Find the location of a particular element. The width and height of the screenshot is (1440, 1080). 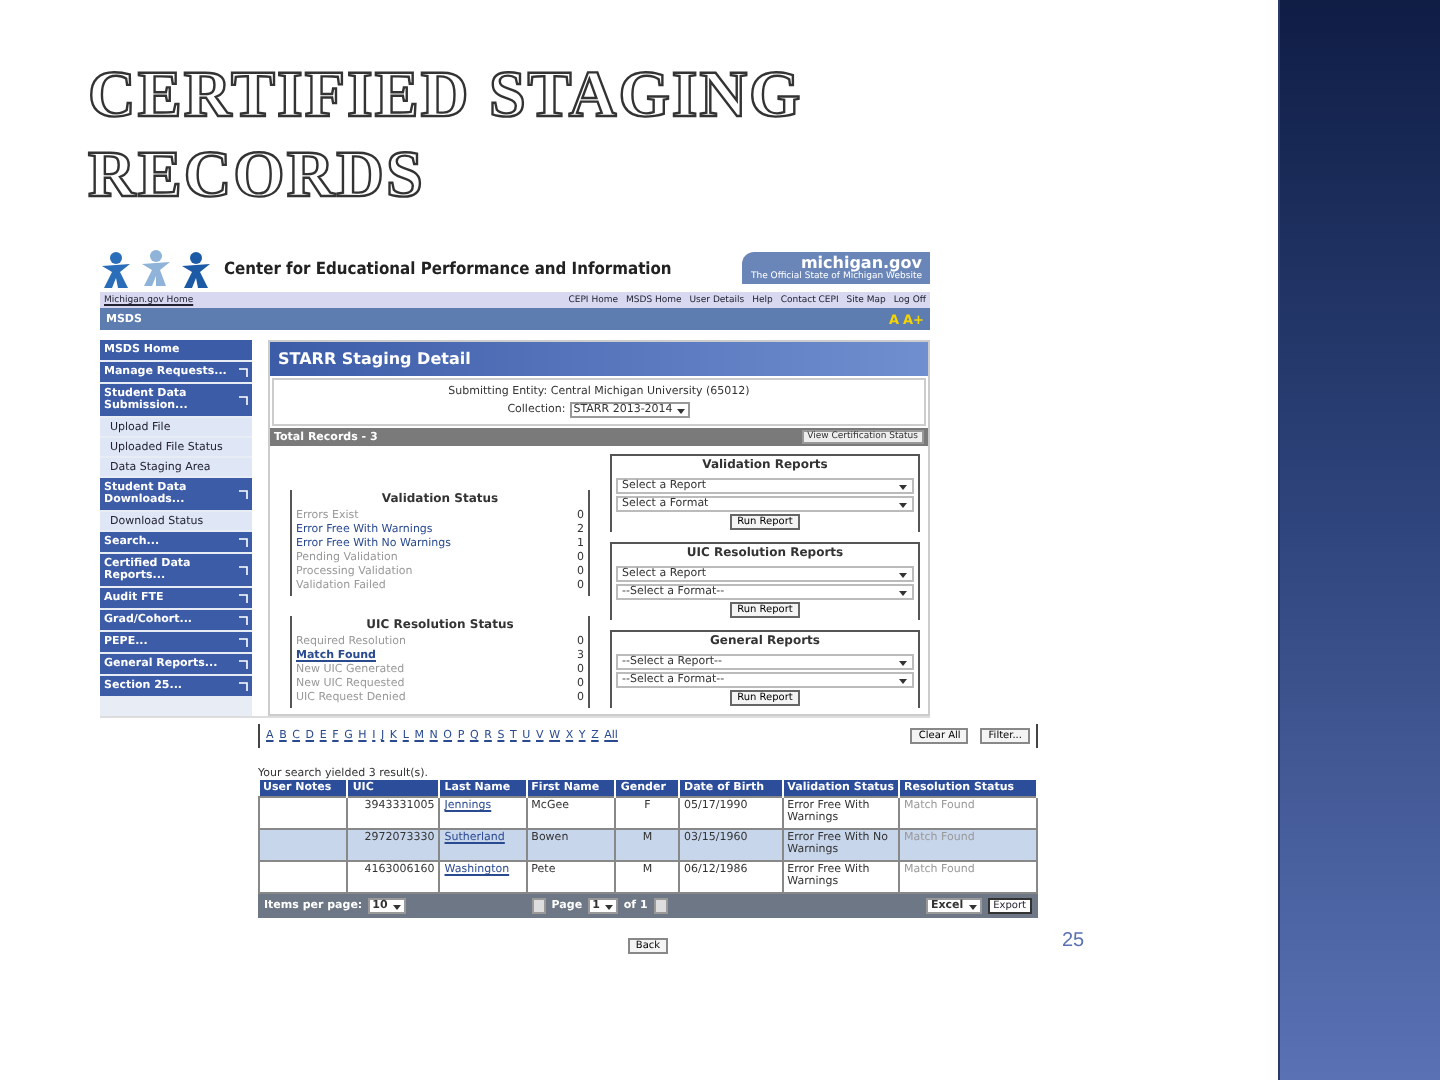

slide-title: CERTIFIED STAGING RECORDS is located at coordinates (446, 137).